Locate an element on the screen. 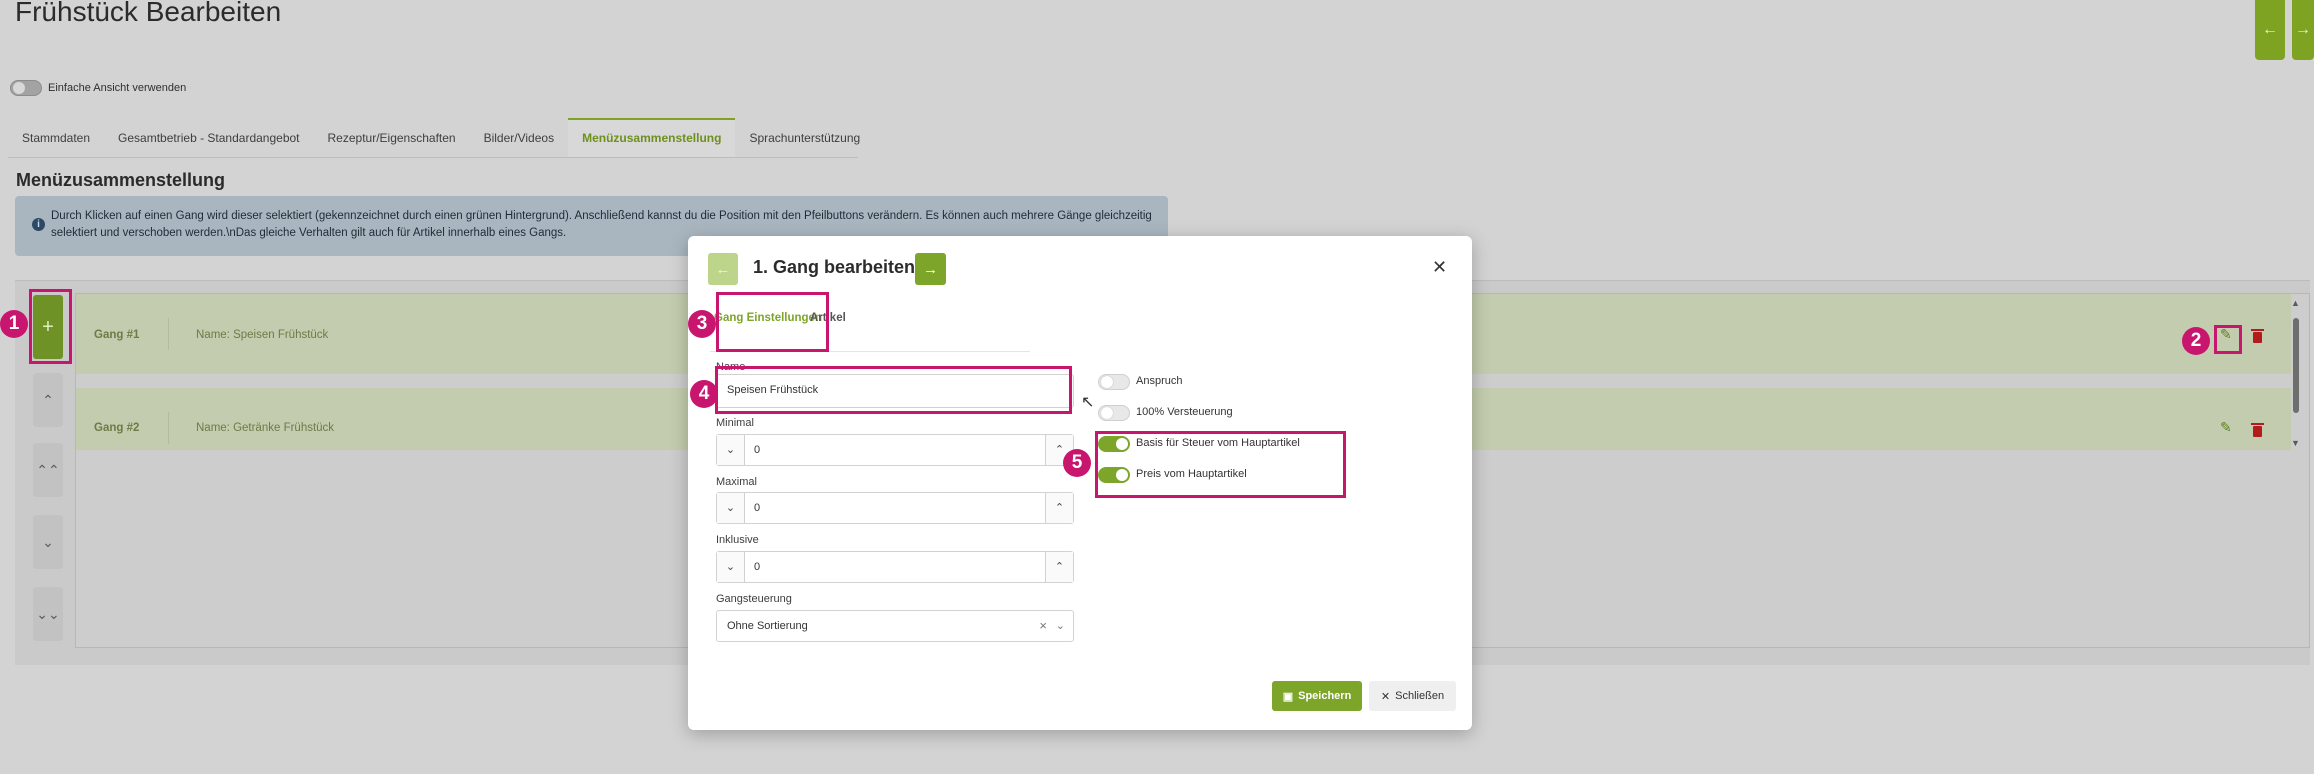 The height and width of the screenshot is (774, 2314). maximal-label: Maximal is located at coordinates (736, 482).